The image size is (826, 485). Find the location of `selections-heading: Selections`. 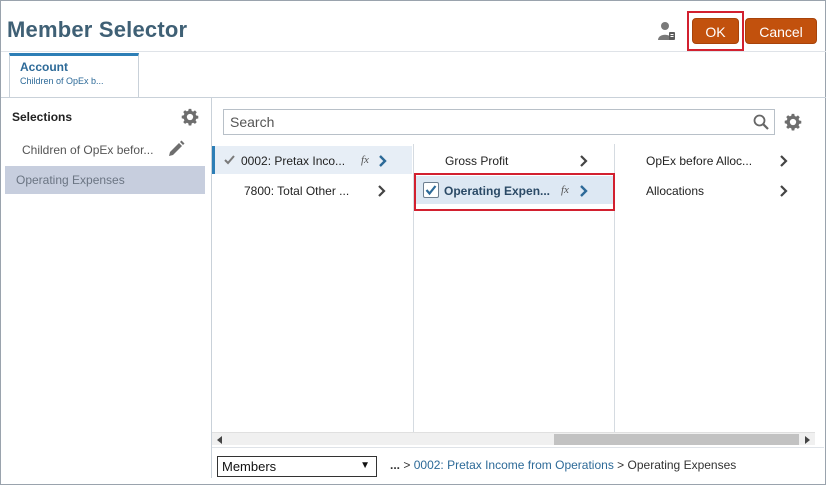

selections-heading: Selections is located at coordinates (42, 117).